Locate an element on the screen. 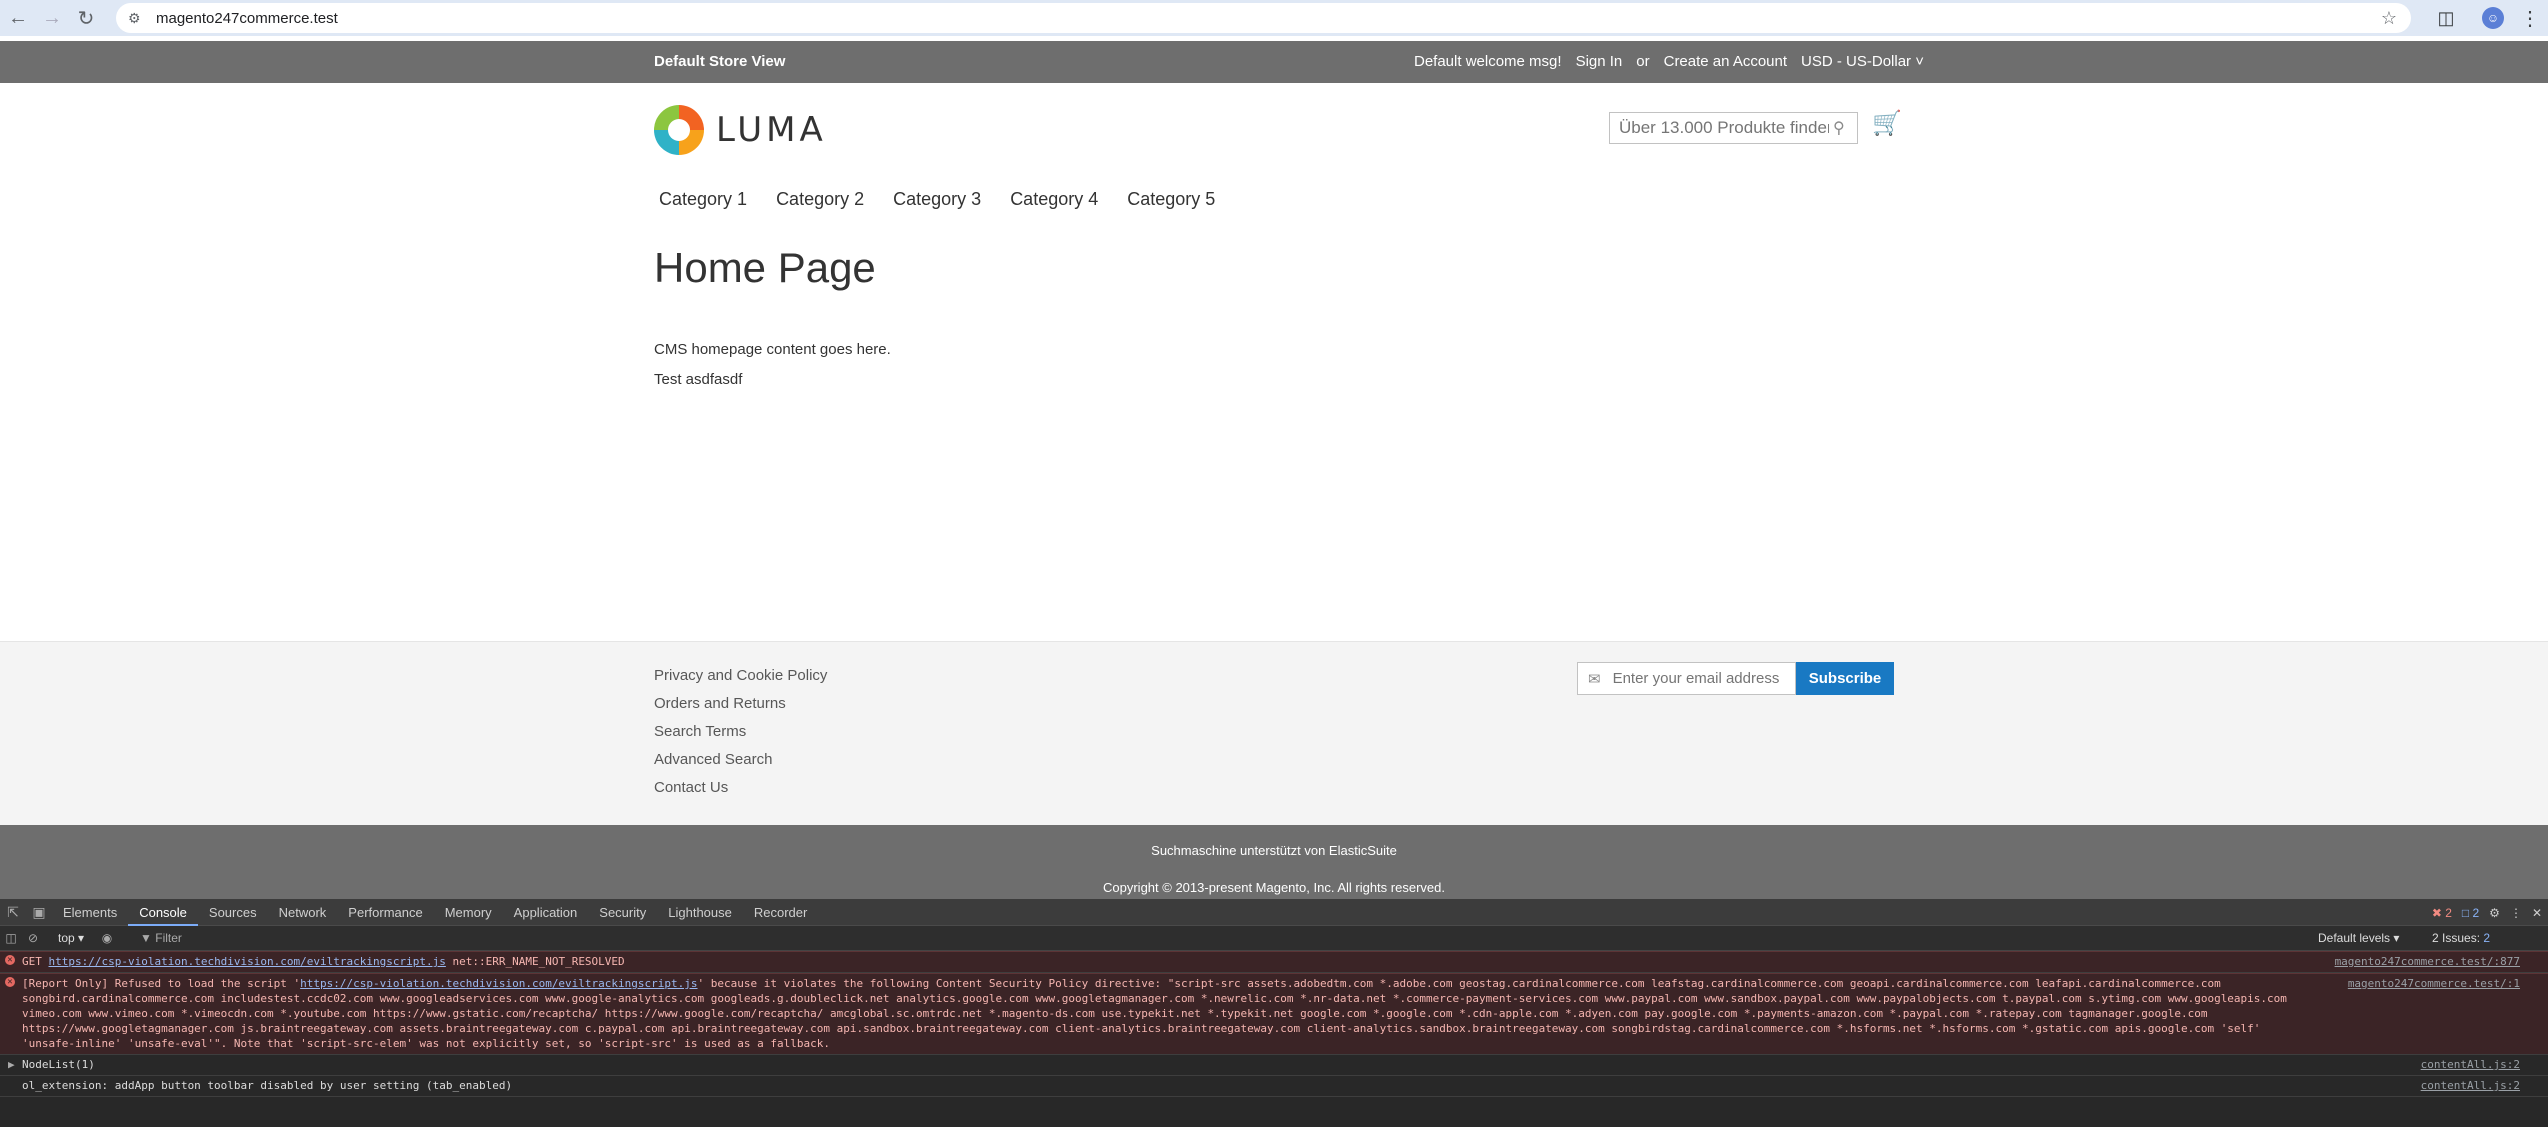 Image resolution: width=2548 pixels, height=1127 pixels. footer-link-orders: Orders and Returns is located at coordinates (740, 704).